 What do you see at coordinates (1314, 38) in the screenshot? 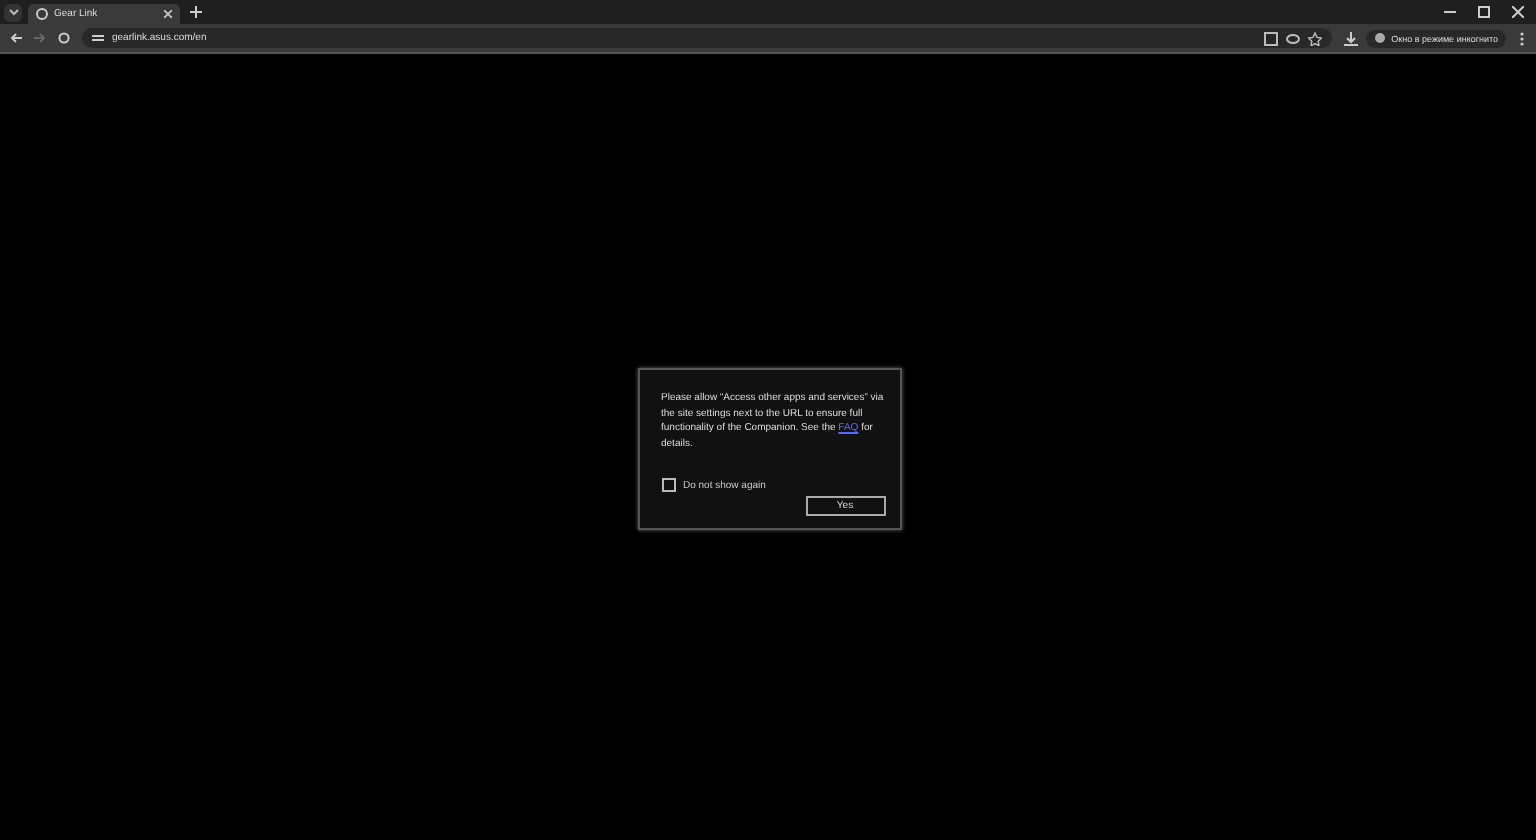
I see `star-icon` at bounding box center [1314, 38].